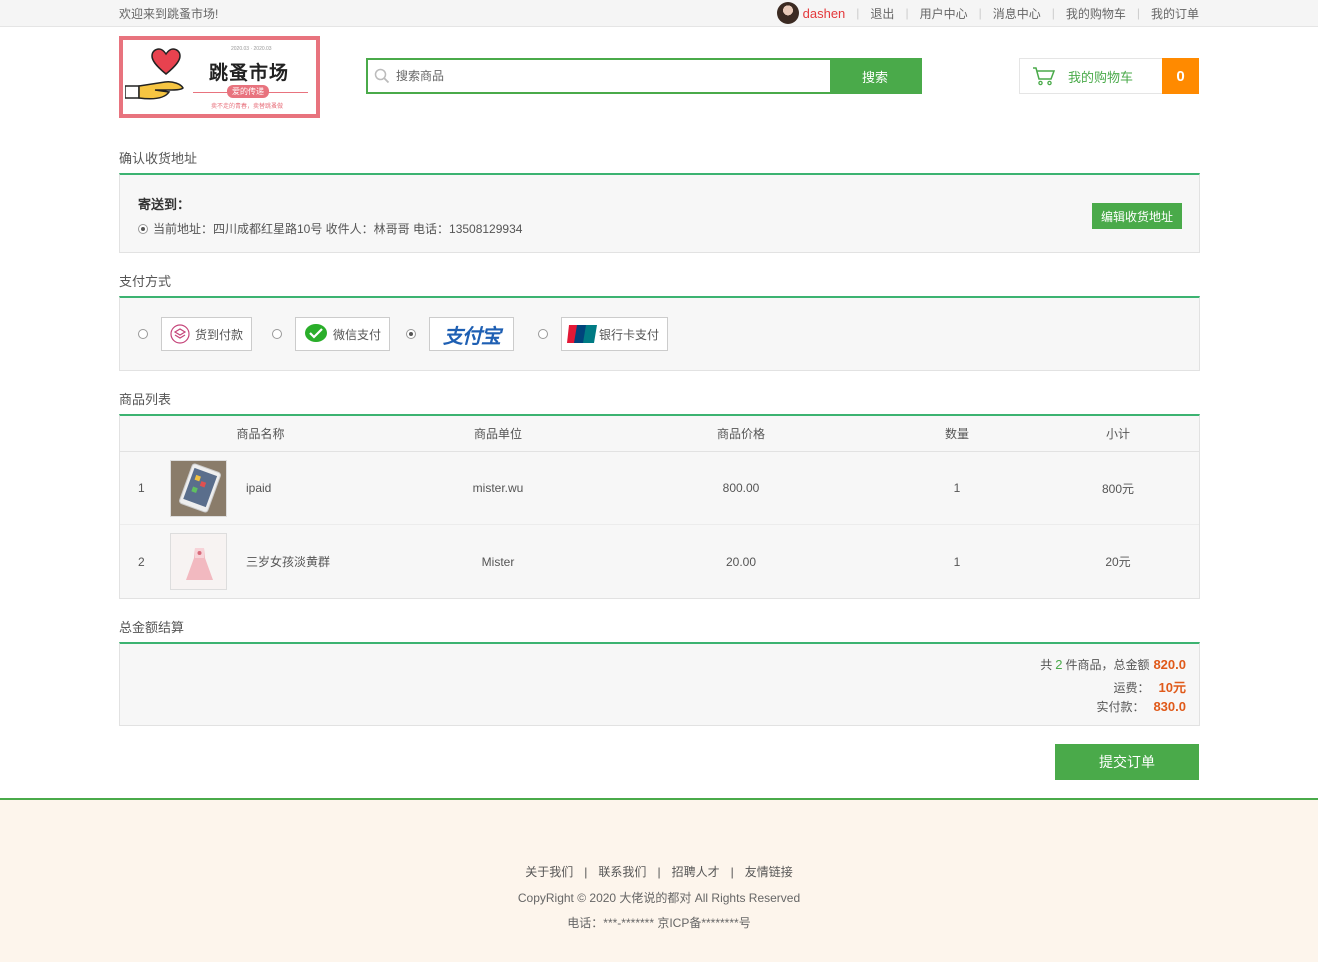 Image resolution: width=1318 pixels, height=962 pixels. I want to click on total-section-title: 总金额结算, so click(152, 627).